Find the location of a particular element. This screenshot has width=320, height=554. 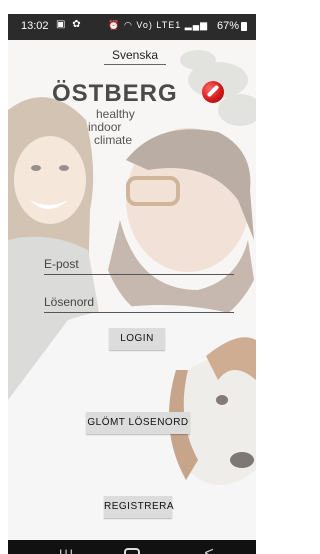

signal-icon: ⏰ ◠ Vo) LTE1 ▂▄▆ is located at coordinates (158, 25).